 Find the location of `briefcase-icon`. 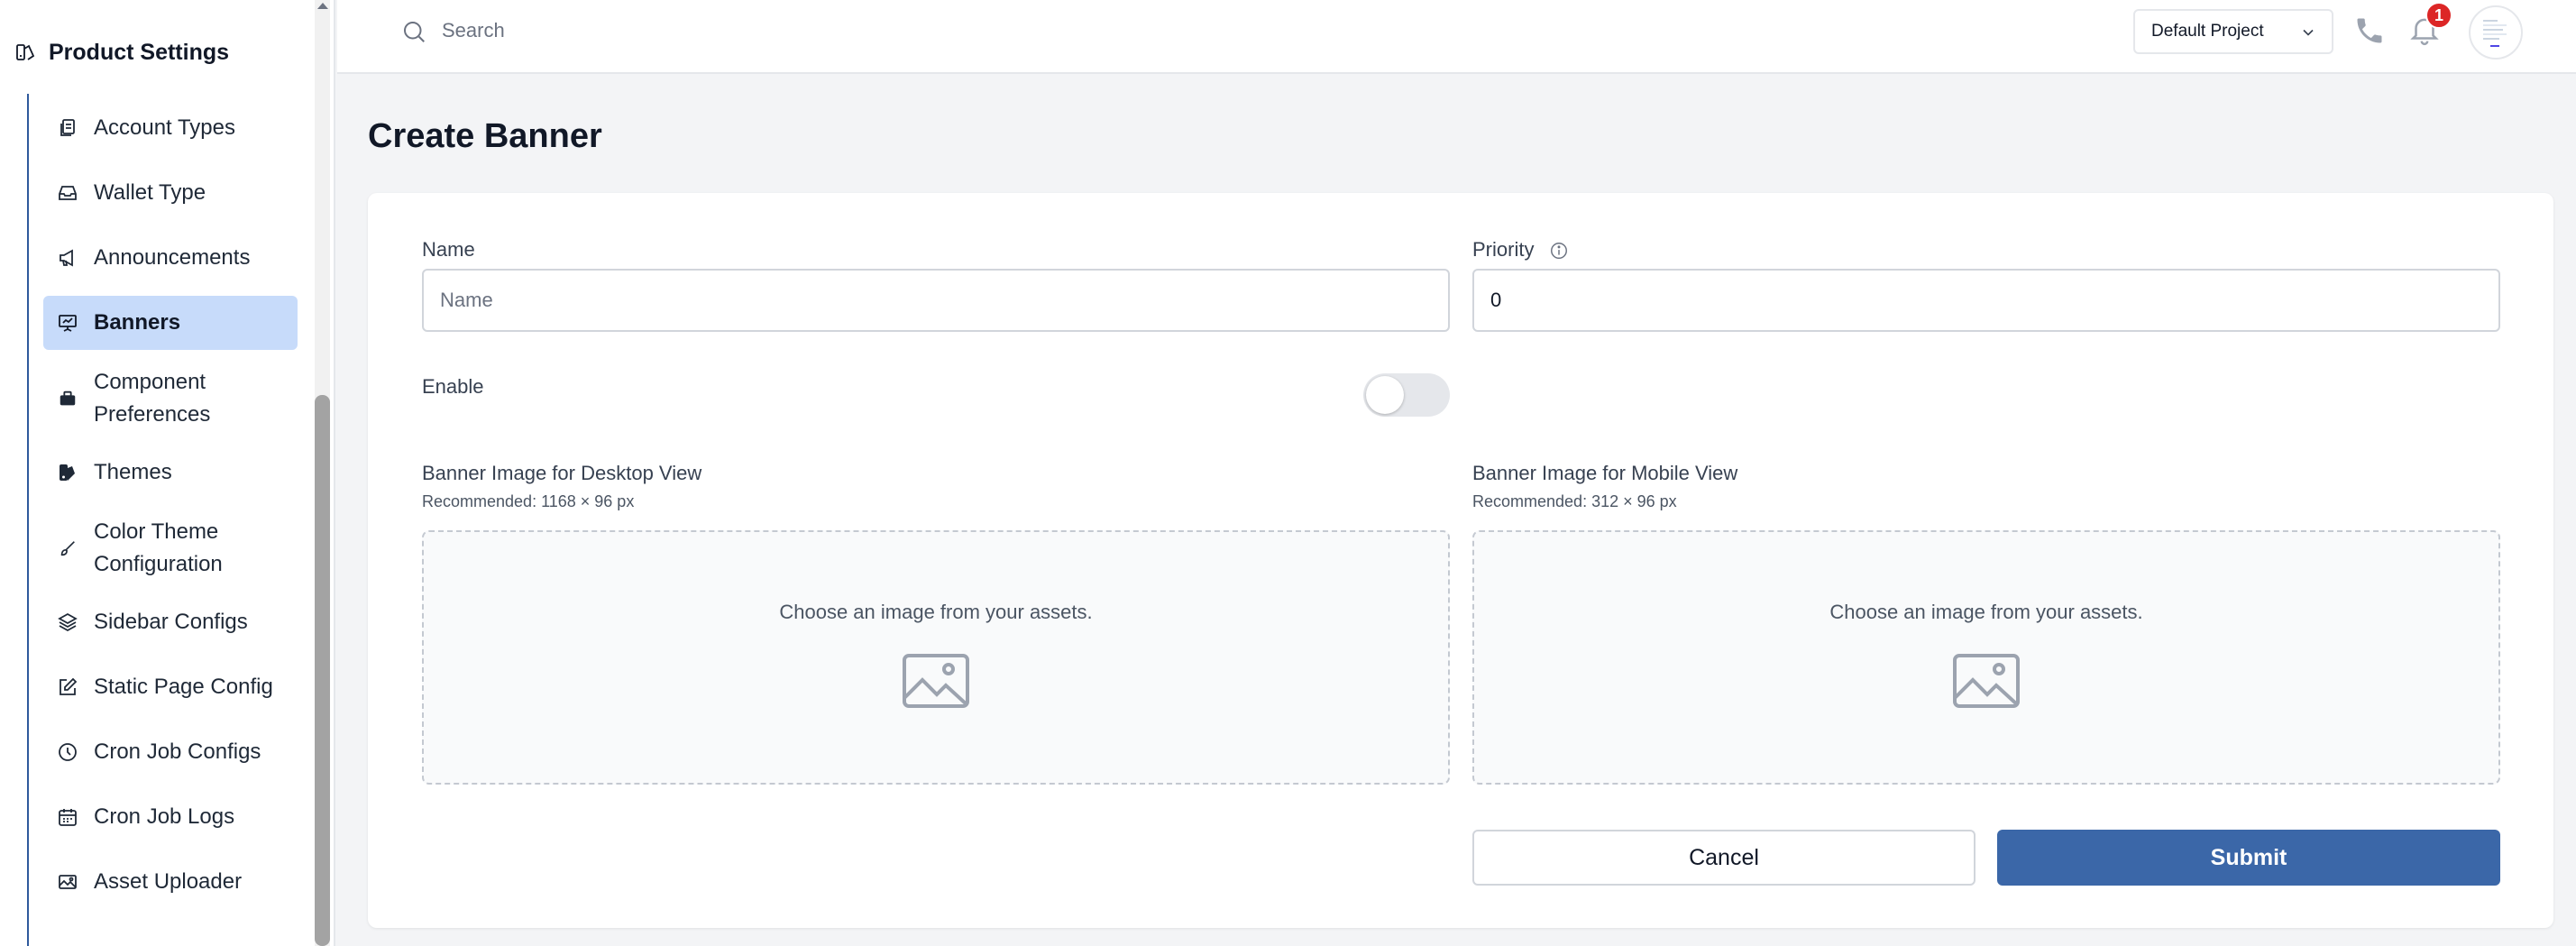

briefcase-icon is located at coordinates (67, 398).